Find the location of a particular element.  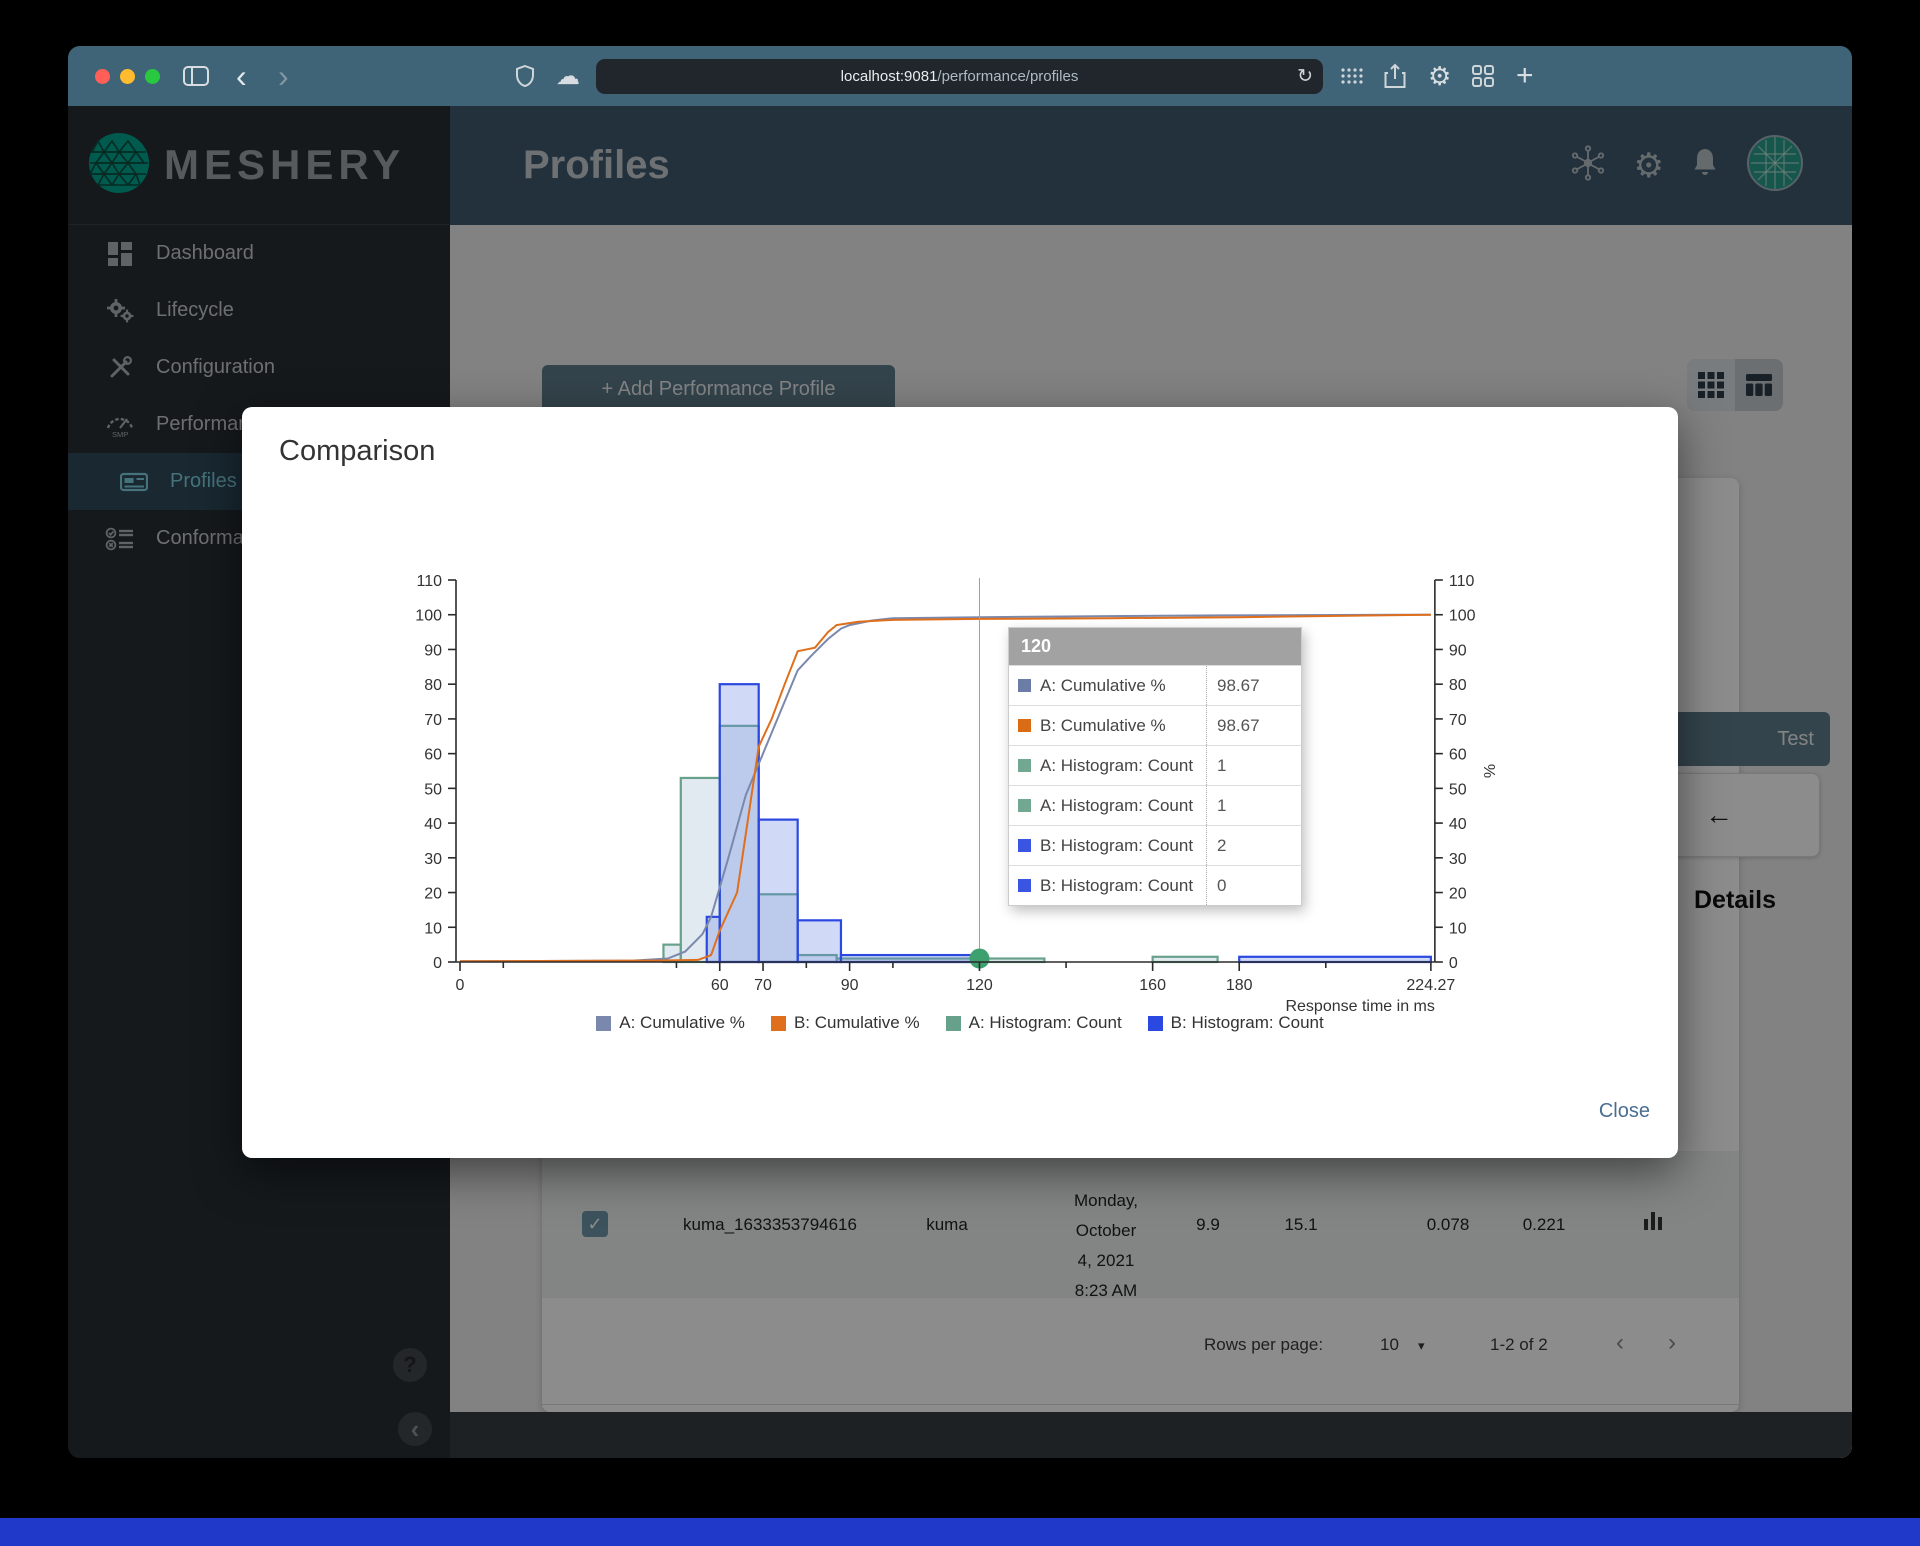

bottom-blue-bar is located at coordinates (960, 1532).